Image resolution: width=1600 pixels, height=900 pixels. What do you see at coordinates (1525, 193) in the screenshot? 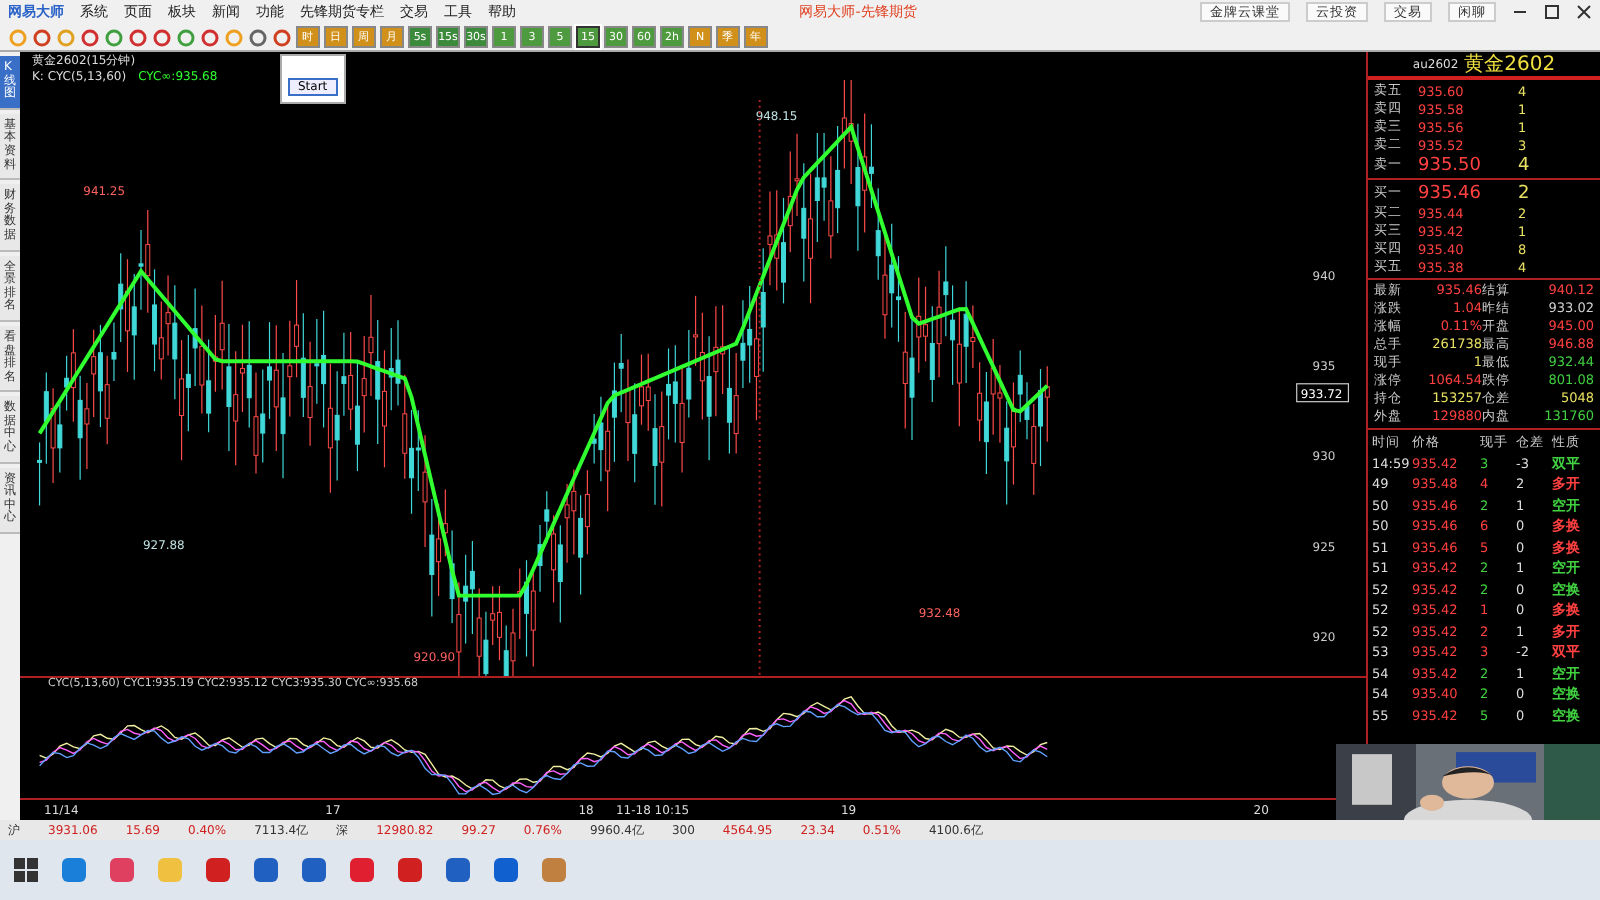
I see `bid-volume: 2` at bounding box center [1525, 193].